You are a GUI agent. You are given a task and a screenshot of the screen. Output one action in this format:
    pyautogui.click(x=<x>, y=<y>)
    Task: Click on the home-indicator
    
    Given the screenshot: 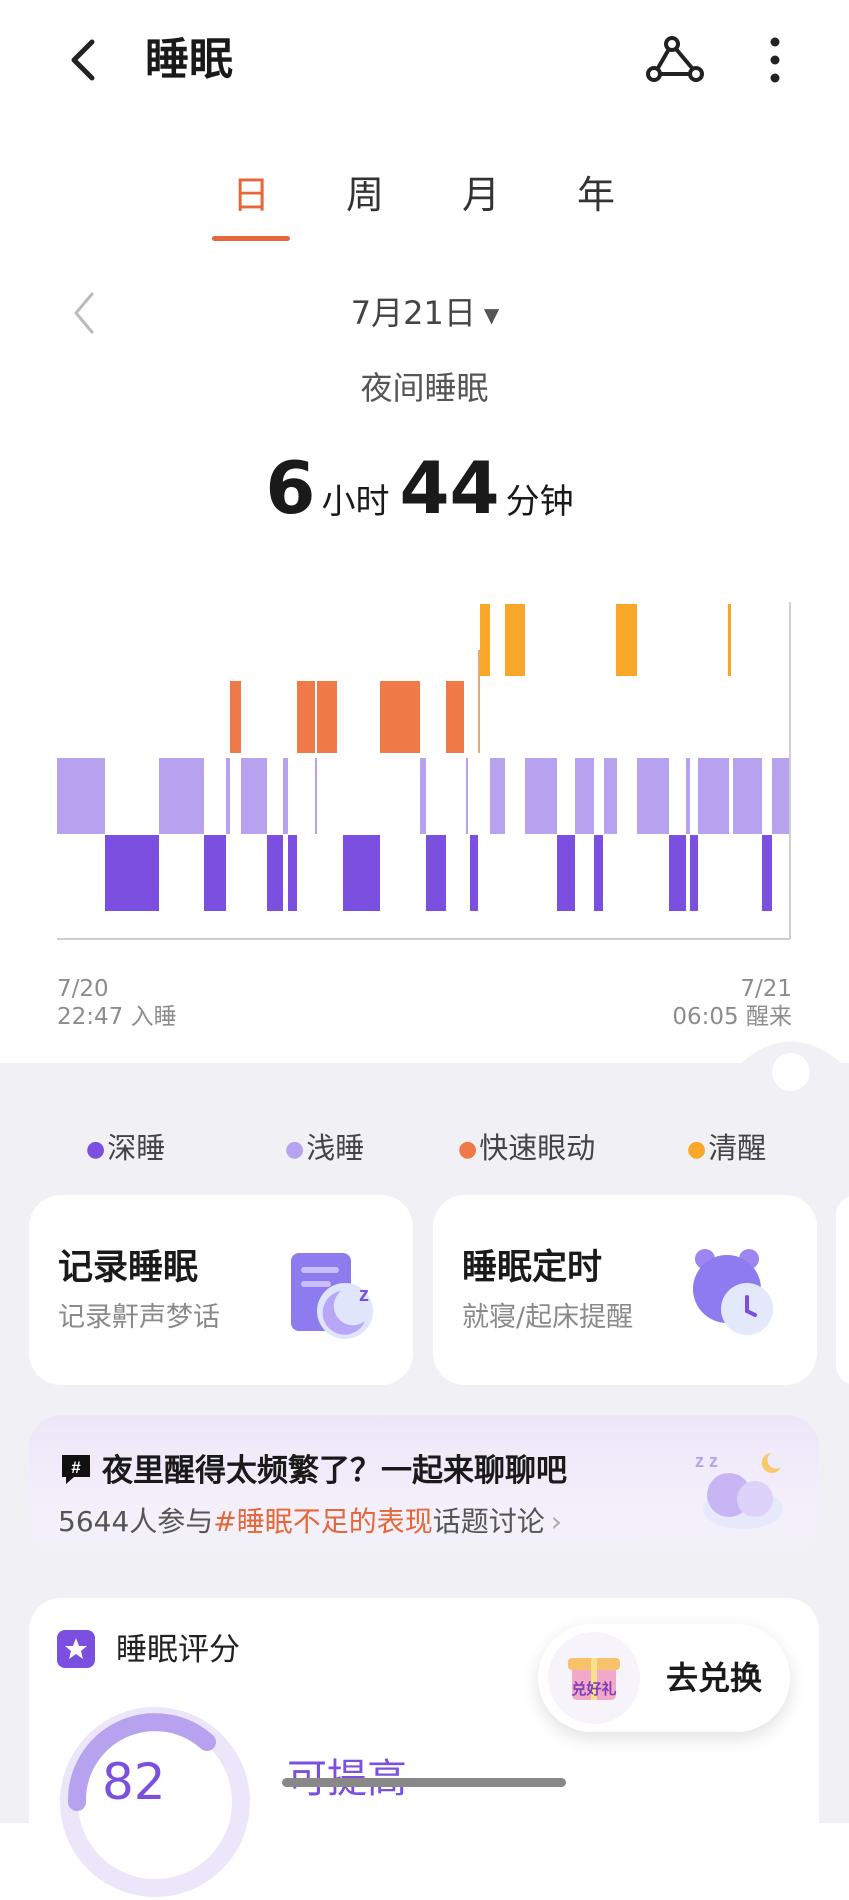 What is the action you would take?
    pyautogui.click(x=424, y=1782)
    